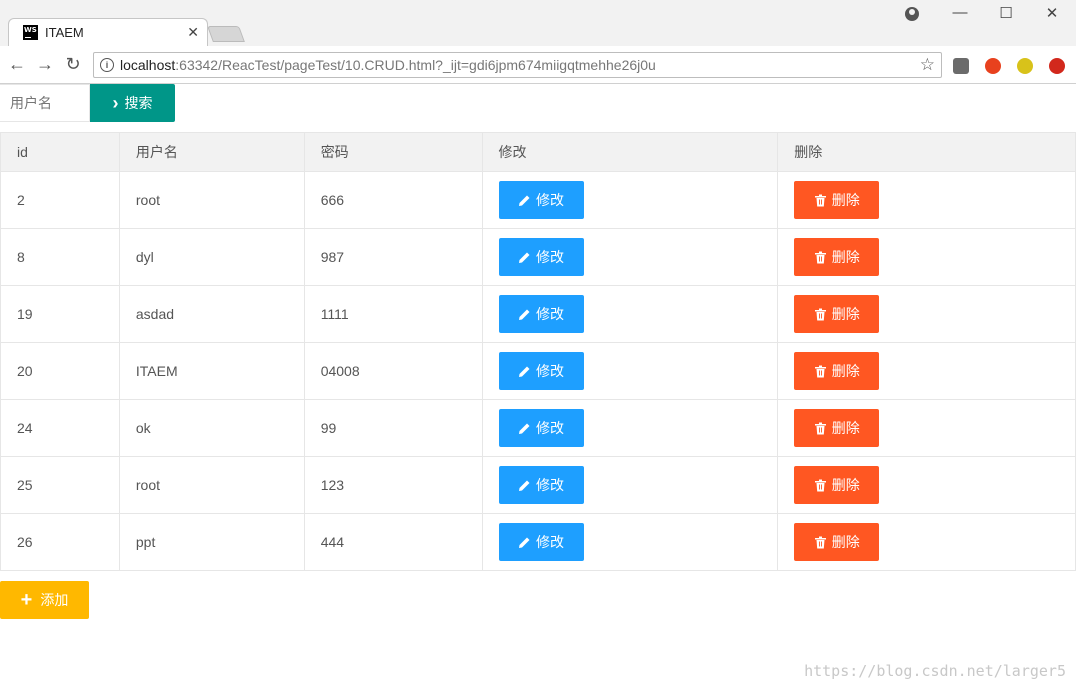  Describe the element at coordinates (30, 32) in the screenshot. I see `webstorm-logo-icon: WS` at that location.